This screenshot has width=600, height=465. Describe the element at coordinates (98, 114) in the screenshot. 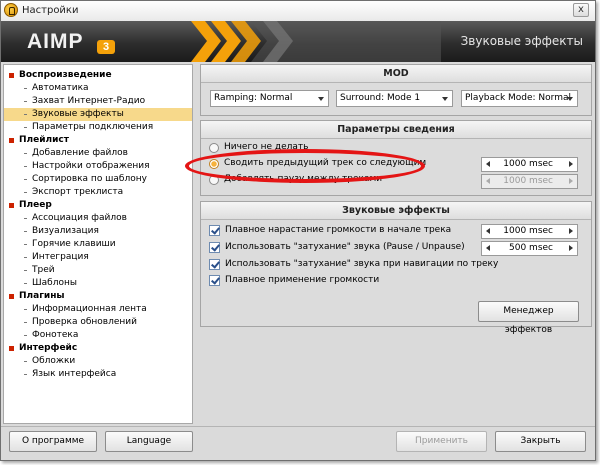

I see `tree-item-sound-effects: Звуковые эффекты` at that location.